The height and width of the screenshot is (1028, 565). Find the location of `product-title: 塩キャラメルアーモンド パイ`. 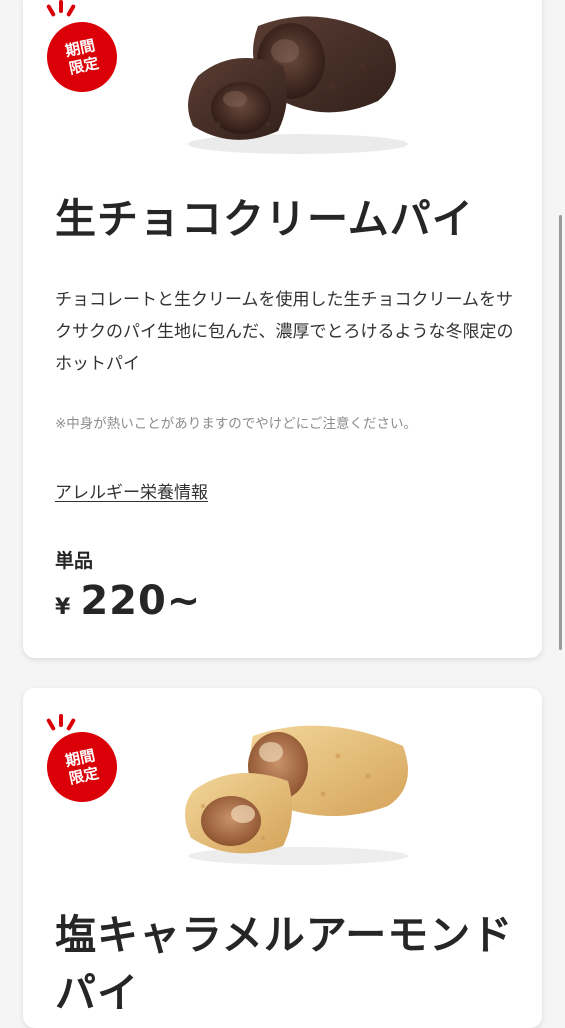

product-title: 塩キャラメルアーモンド パイ is located at coordinates (284, 964).